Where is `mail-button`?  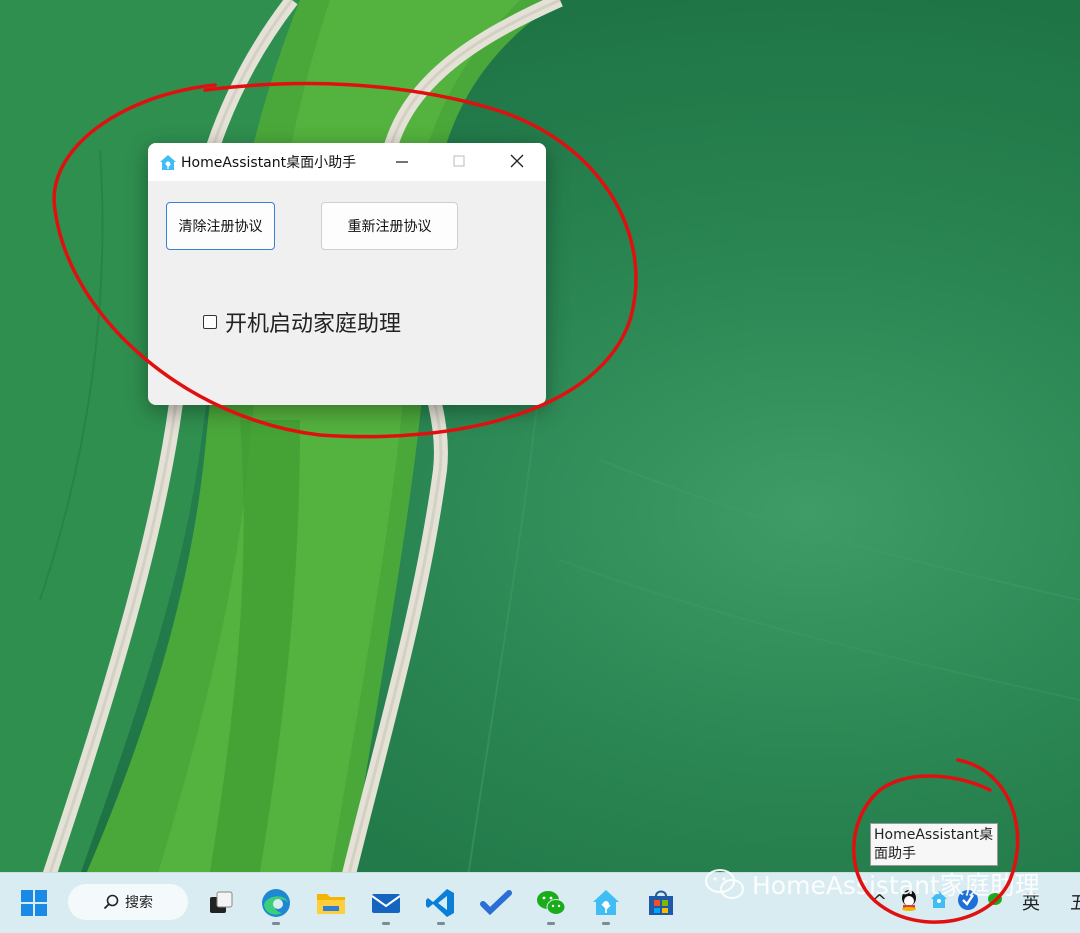
mail-button is located at coordinates (386, 904).